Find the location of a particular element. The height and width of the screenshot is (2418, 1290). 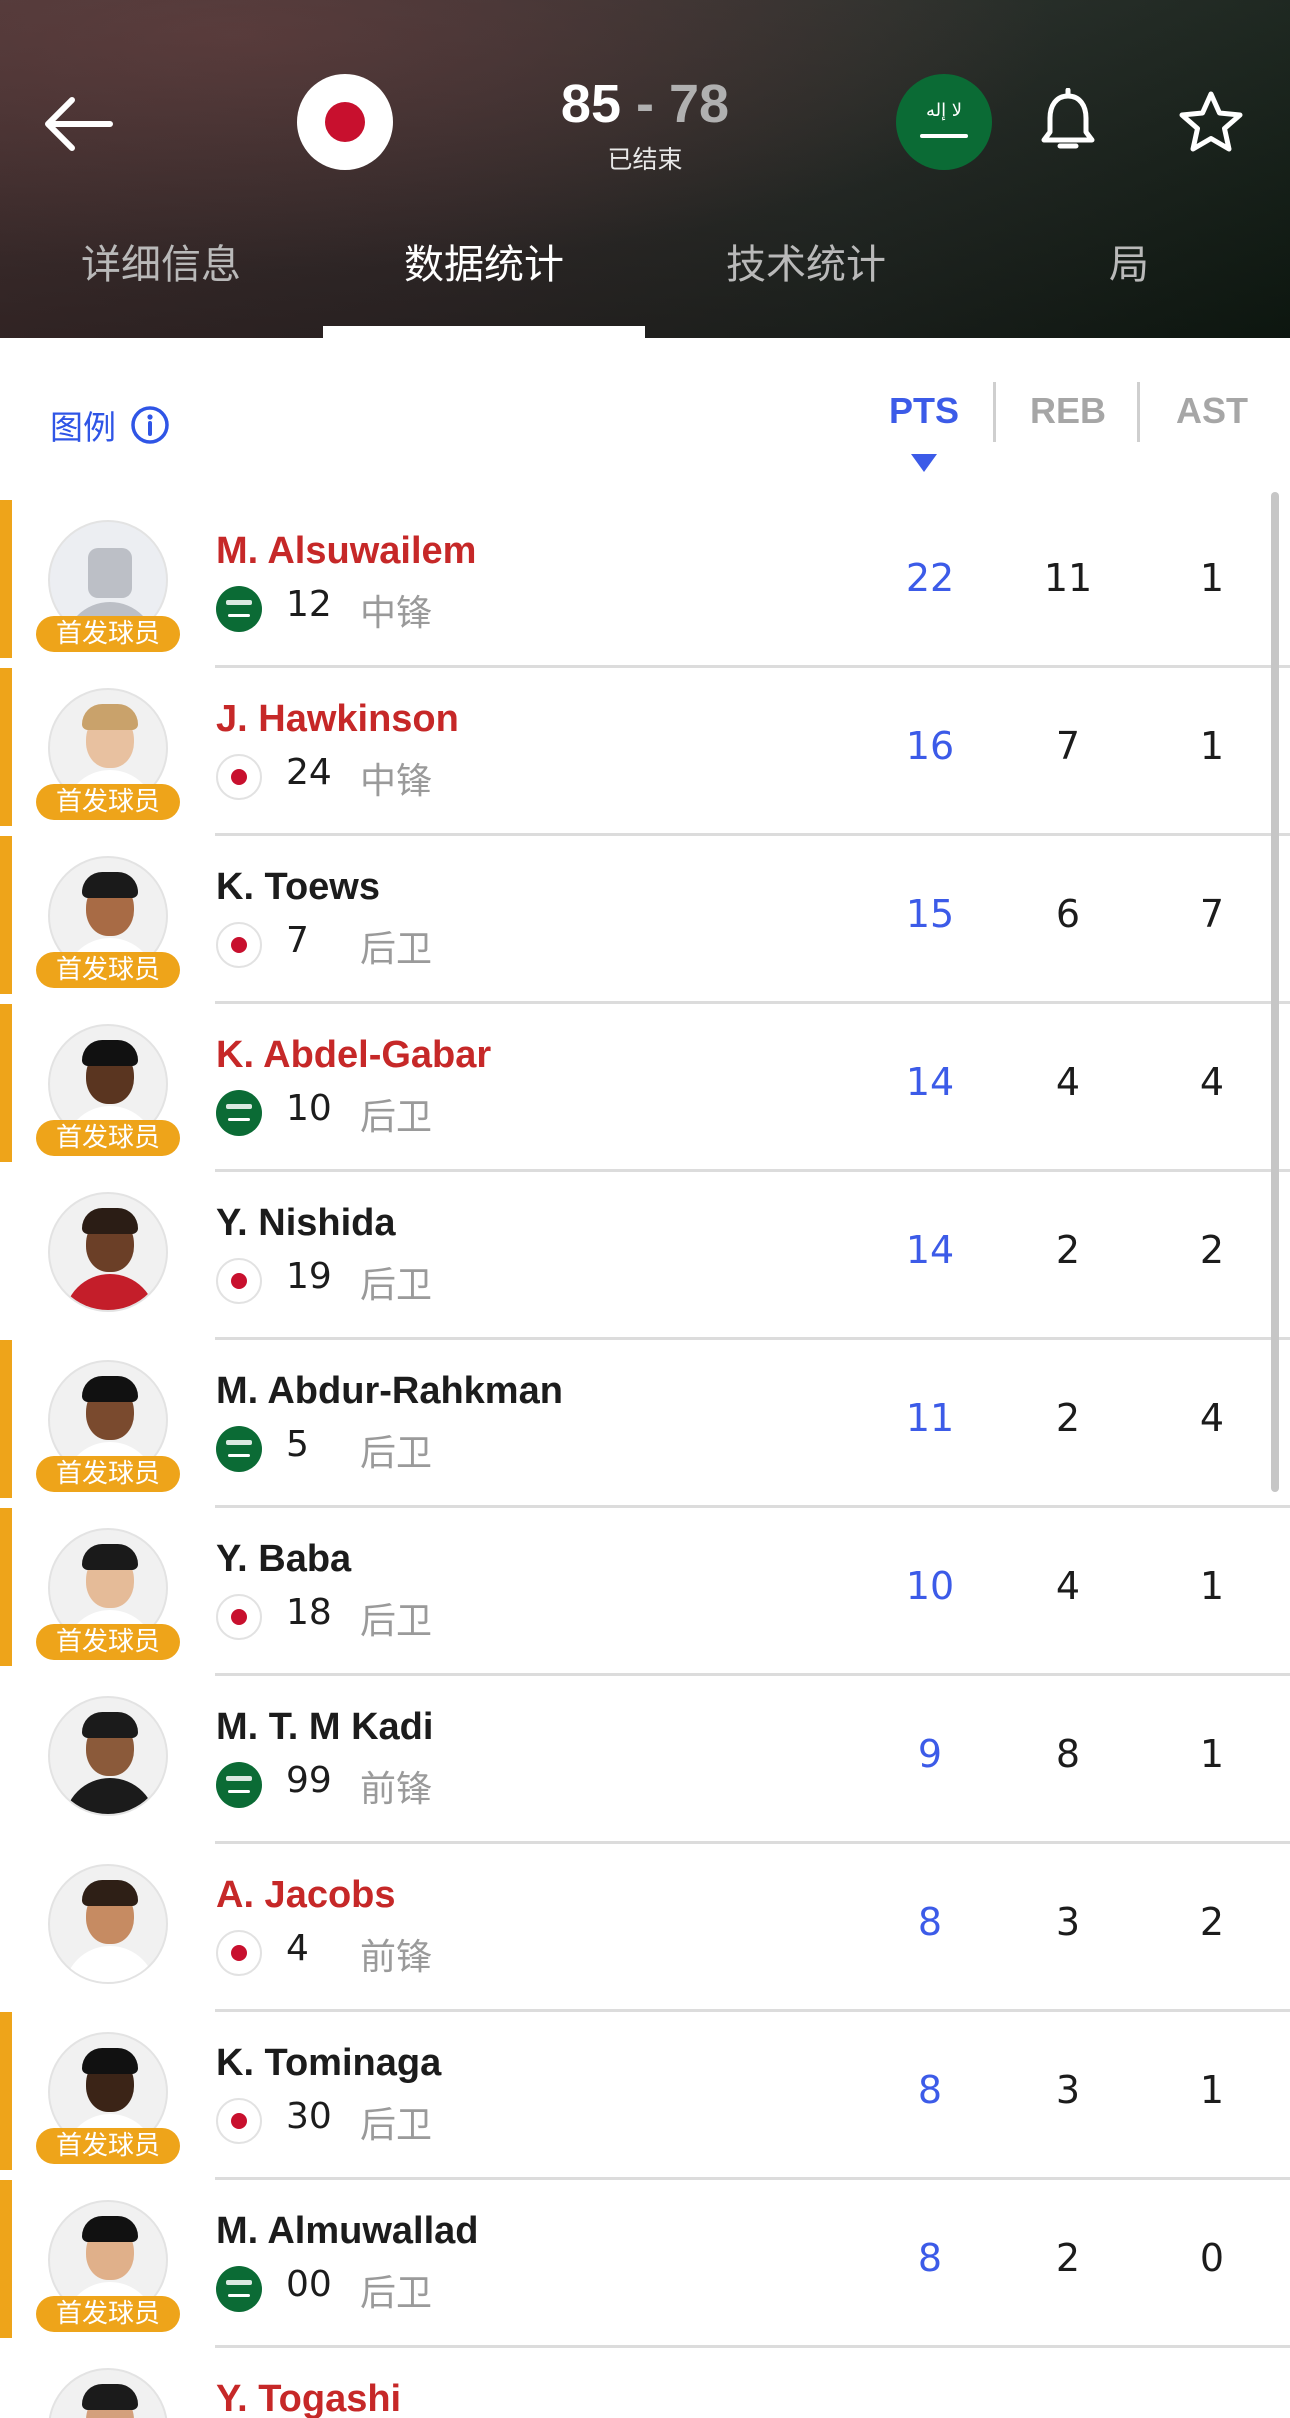

bell-icon is located at coordinates (1068, 118).